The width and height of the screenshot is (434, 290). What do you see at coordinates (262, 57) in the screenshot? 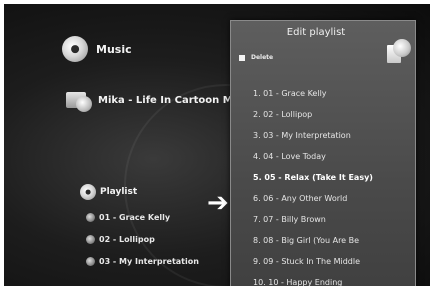
I see `delete-label: Delete` at bounding box center [262, 57].